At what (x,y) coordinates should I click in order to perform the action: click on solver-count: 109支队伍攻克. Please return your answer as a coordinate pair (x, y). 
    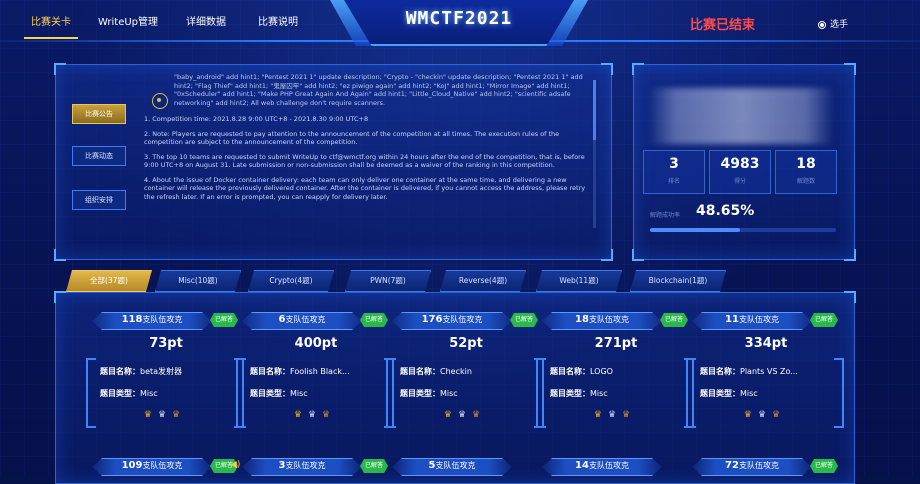
    Looking at the image, I should click on (152, 465).